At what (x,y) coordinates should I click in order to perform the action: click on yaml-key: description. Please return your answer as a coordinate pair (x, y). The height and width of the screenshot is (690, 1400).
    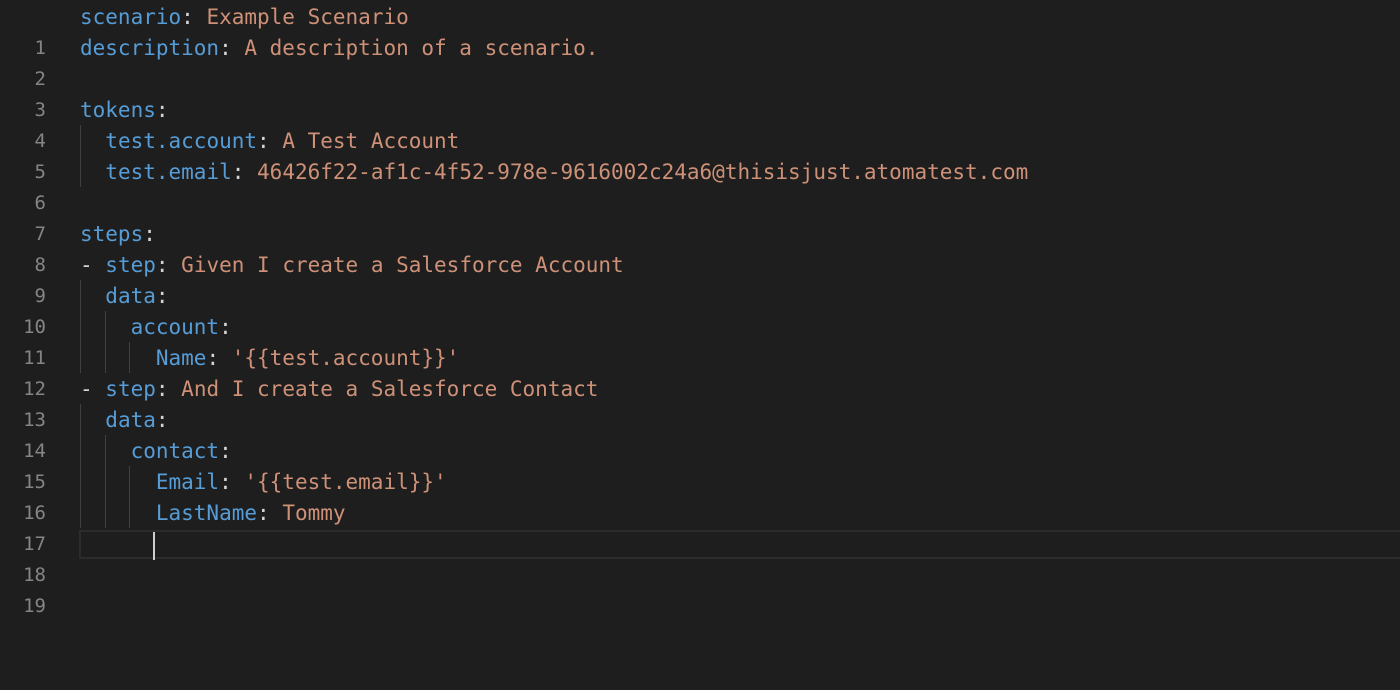
    Looking at the image, I should click on (150, 48).